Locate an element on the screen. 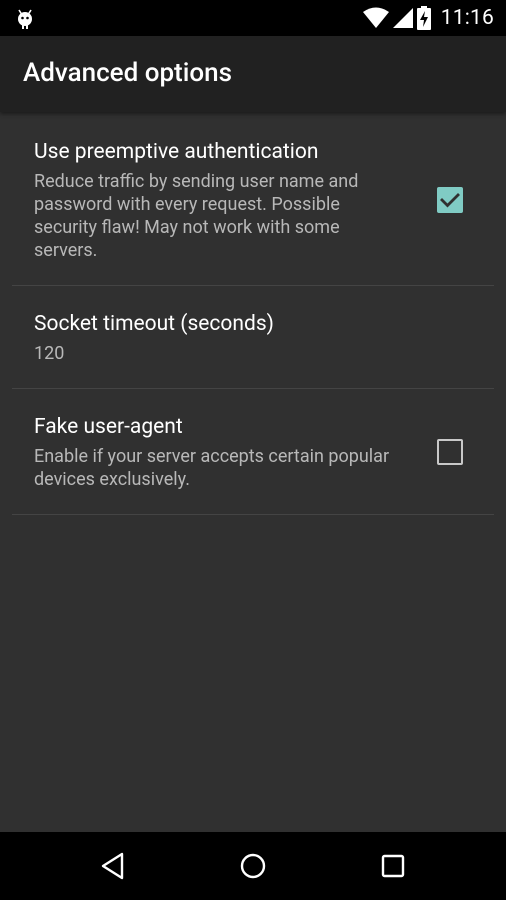 This screenshot has height=900, width=506. recents-icon is located at coordinates (393, 866).